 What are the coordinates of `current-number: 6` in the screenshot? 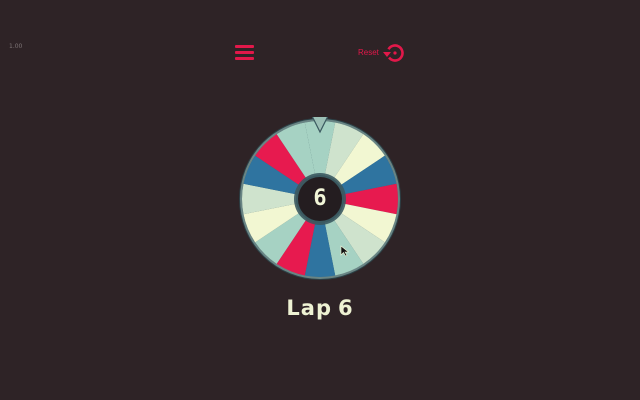 It's located at (320, 198).